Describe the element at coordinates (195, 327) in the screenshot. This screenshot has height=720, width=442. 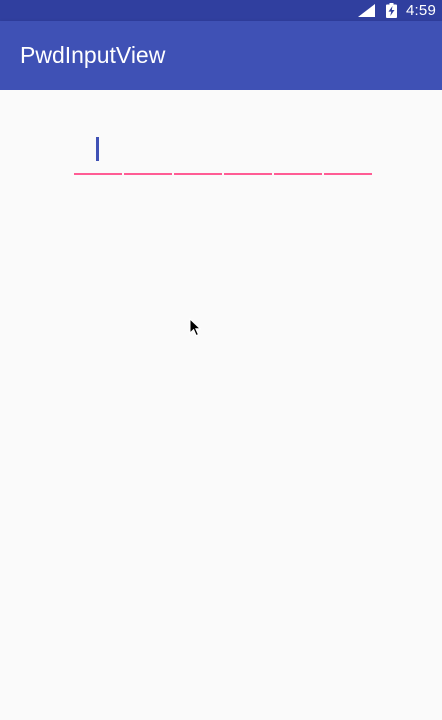
I see `mouse-pointer-icon` at that location.